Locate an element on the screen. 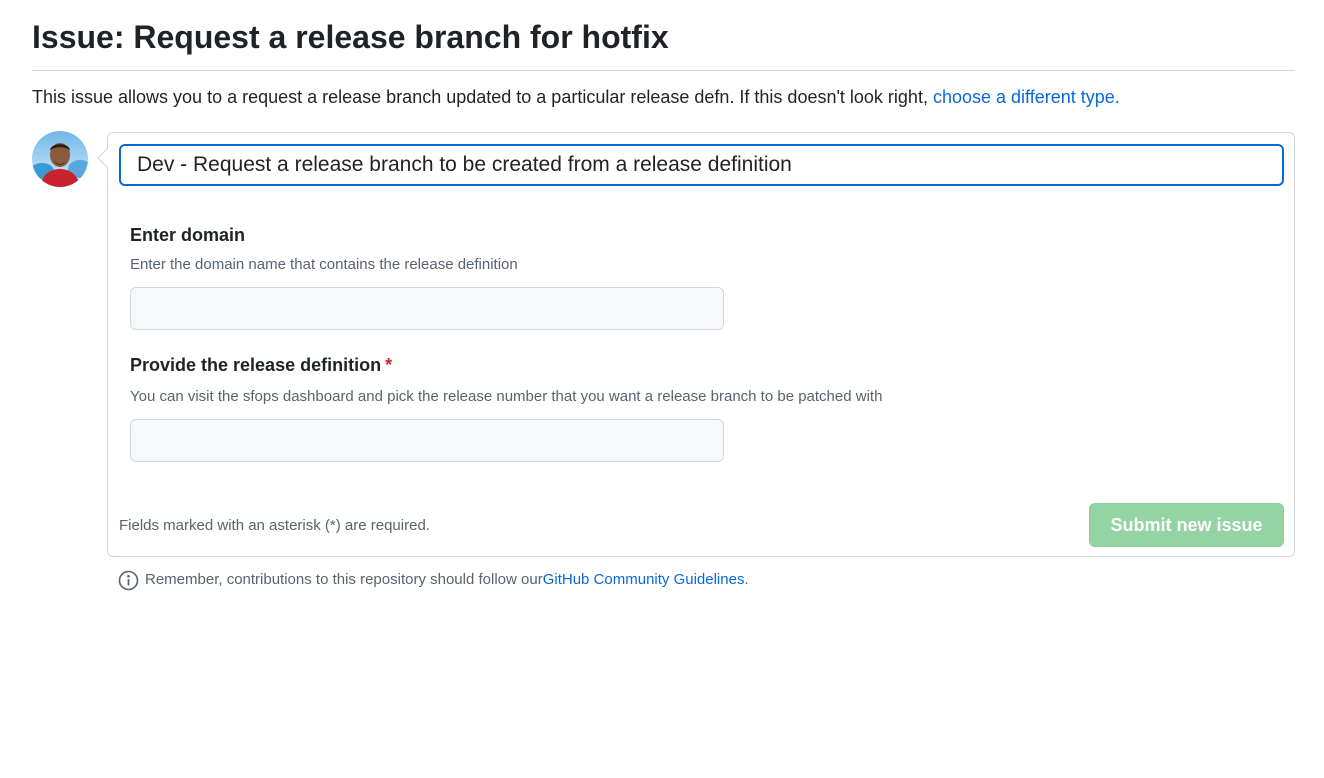  info-icon is located at coordinates (128, 580).